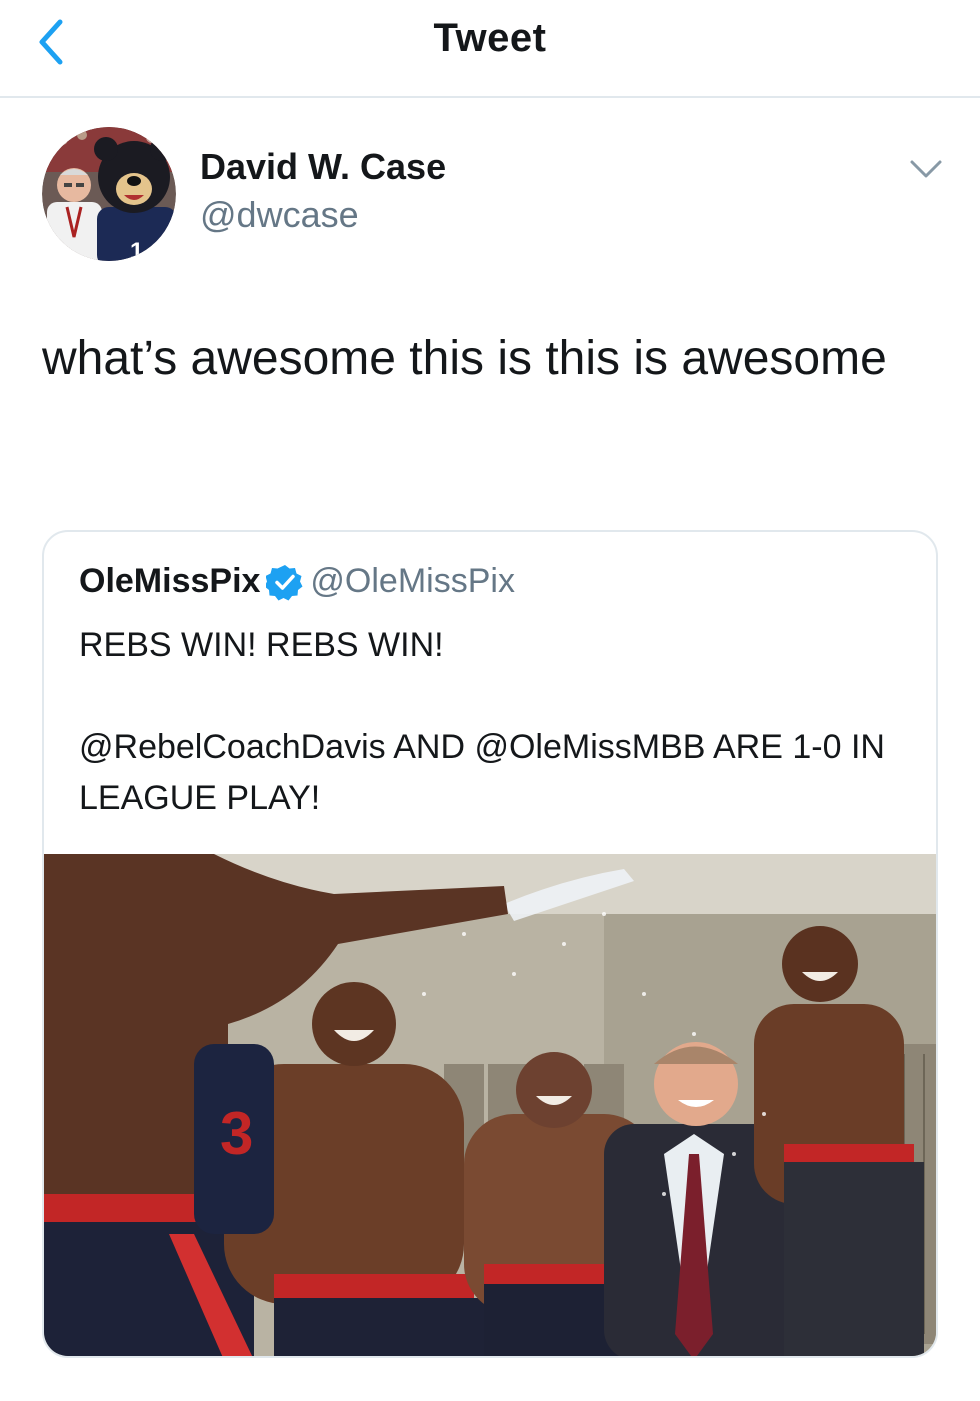 The image size is (980, 1401). Describe the element at coordinates (490, 38) in the screenshot. I see `page-title: Tweet` at that location.